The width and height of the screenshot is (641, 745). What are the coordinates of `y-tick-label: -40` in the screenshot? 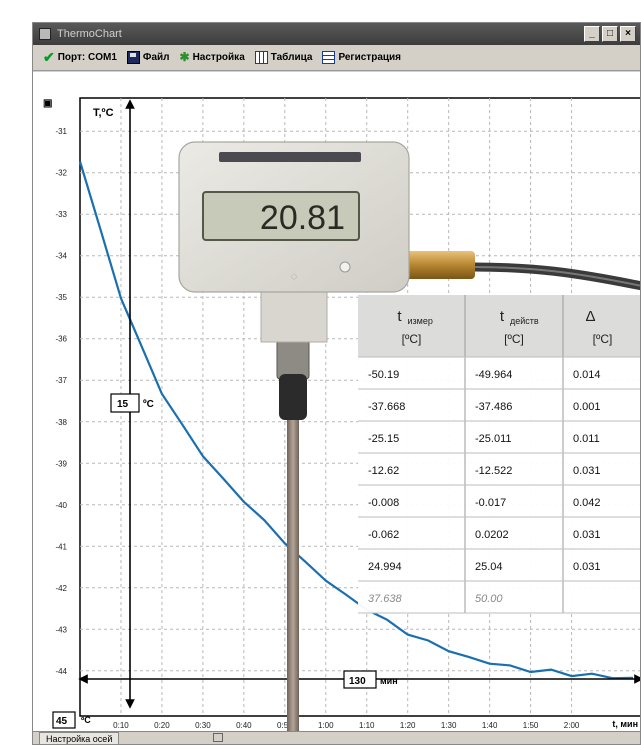 It's located at (61, 505).